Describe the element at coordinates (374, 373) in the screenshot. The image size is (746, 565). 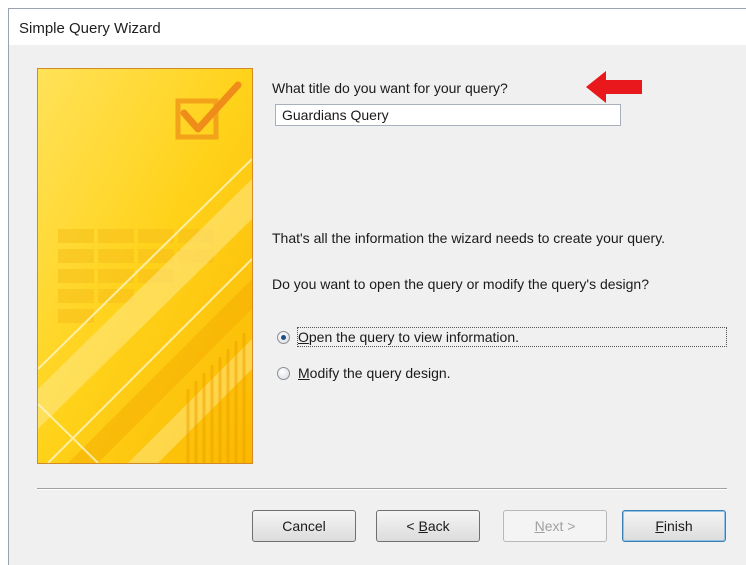
I see `radio-modify-design-label: Modify the query design.` at that location.